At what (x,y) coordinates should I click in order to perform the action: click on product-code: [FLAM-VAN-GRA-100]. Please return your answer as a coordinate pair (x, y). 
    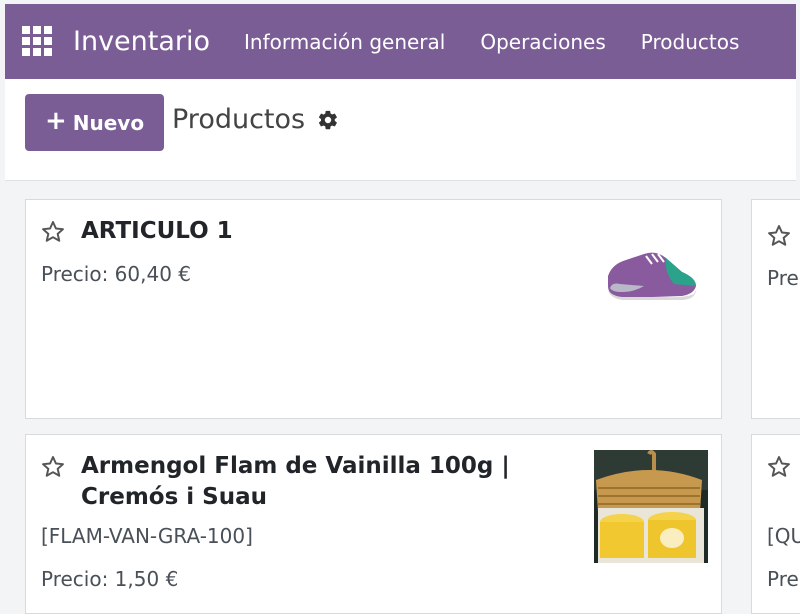
    Looking at the image, I should click on (147, 536).